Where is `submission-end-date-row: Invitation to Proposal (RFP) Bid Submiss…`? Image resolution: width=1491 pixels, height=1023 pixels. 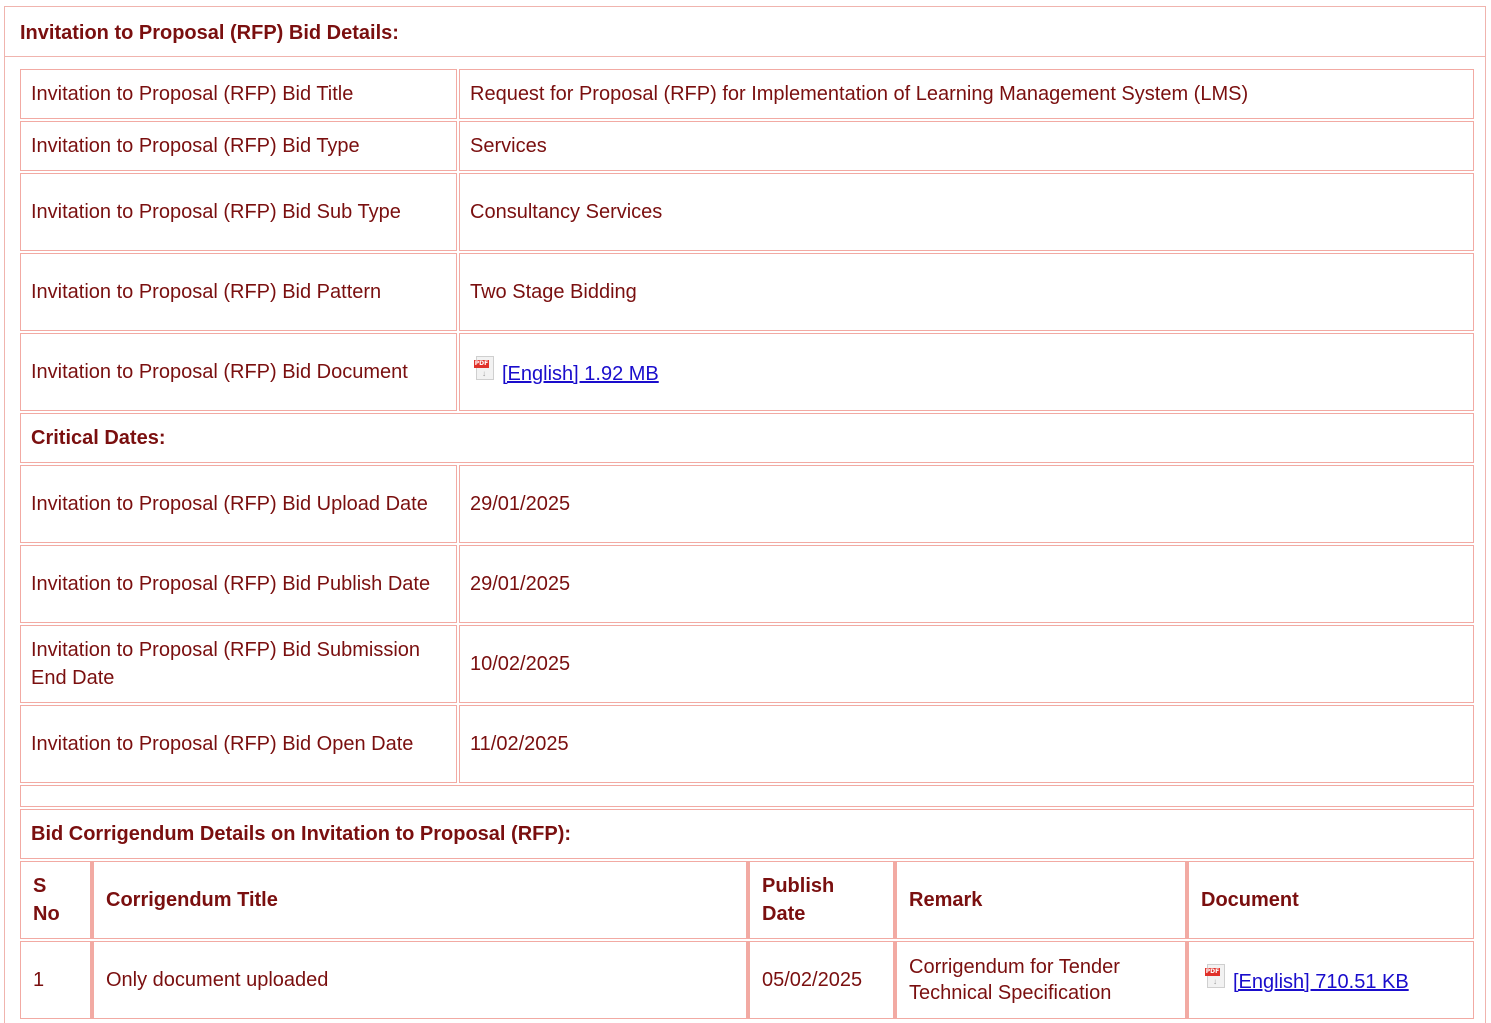 submission-end-date-row: Invitation to Proposal (RFP) Bid Submiss… is located at coordinates (747, 664).